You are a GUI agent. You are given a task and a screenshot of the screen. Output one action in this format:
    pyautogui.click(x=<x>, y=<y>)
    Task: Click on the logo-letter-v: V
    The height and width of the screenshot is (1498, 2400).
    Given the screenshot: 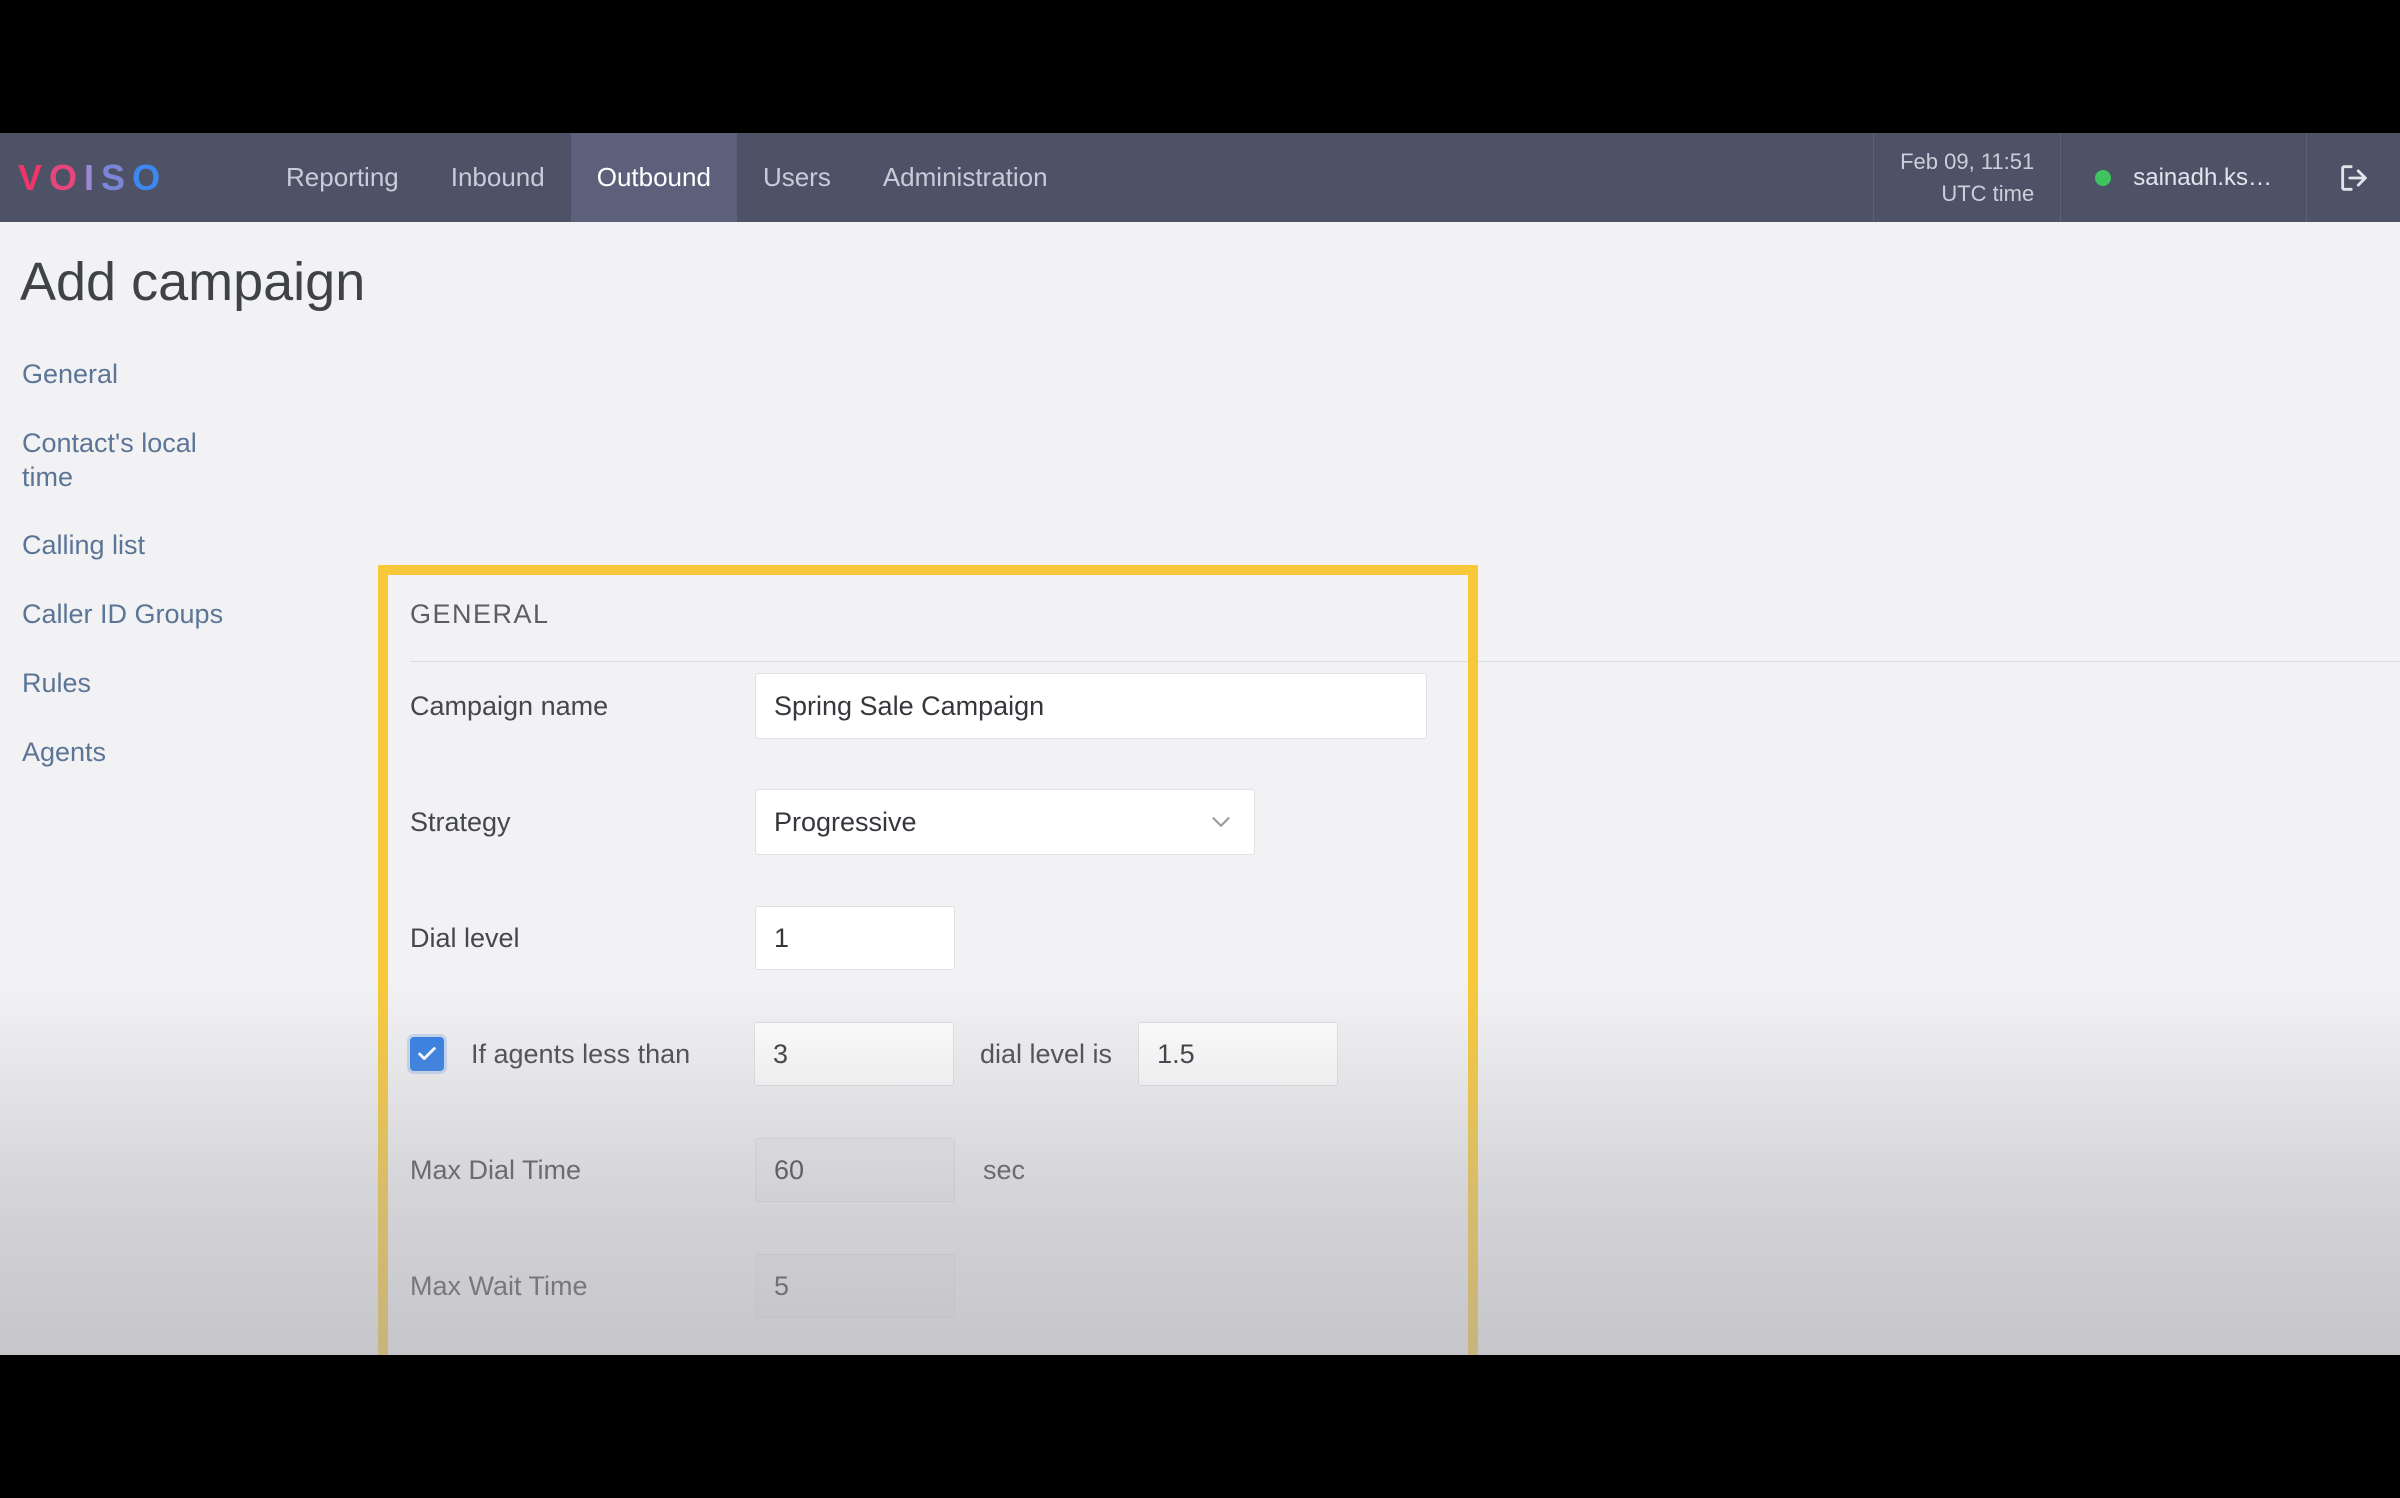 What is the action you would take?
    pyautogui.click(x=34, y=177)
    